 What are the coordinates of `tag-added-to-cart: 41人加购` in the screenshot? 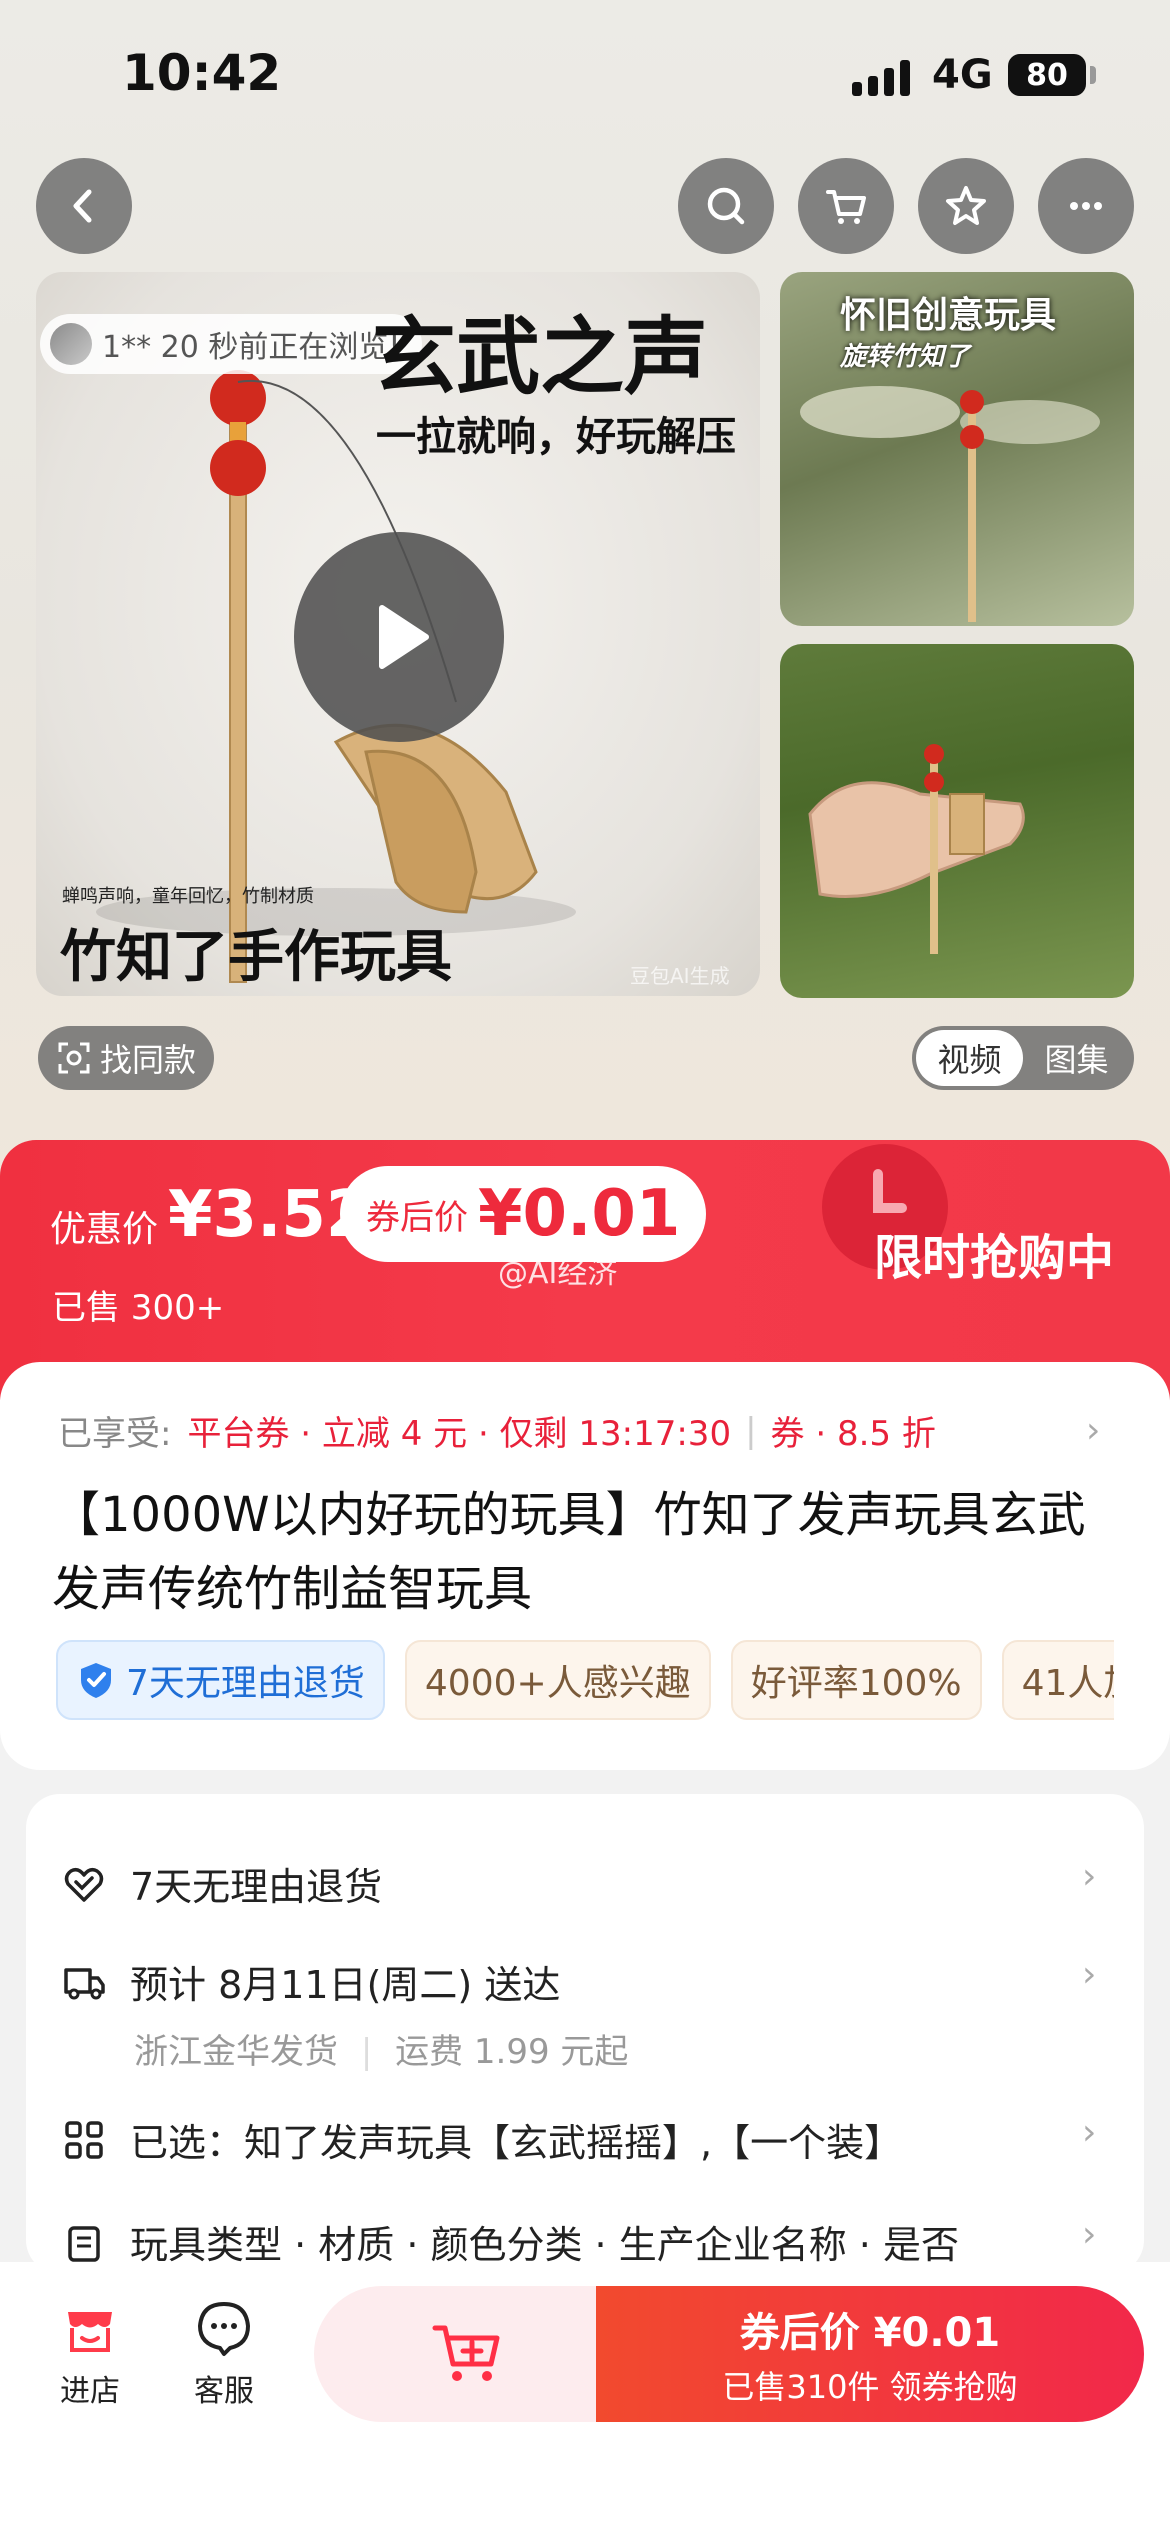 It's located at (1057, 1680).